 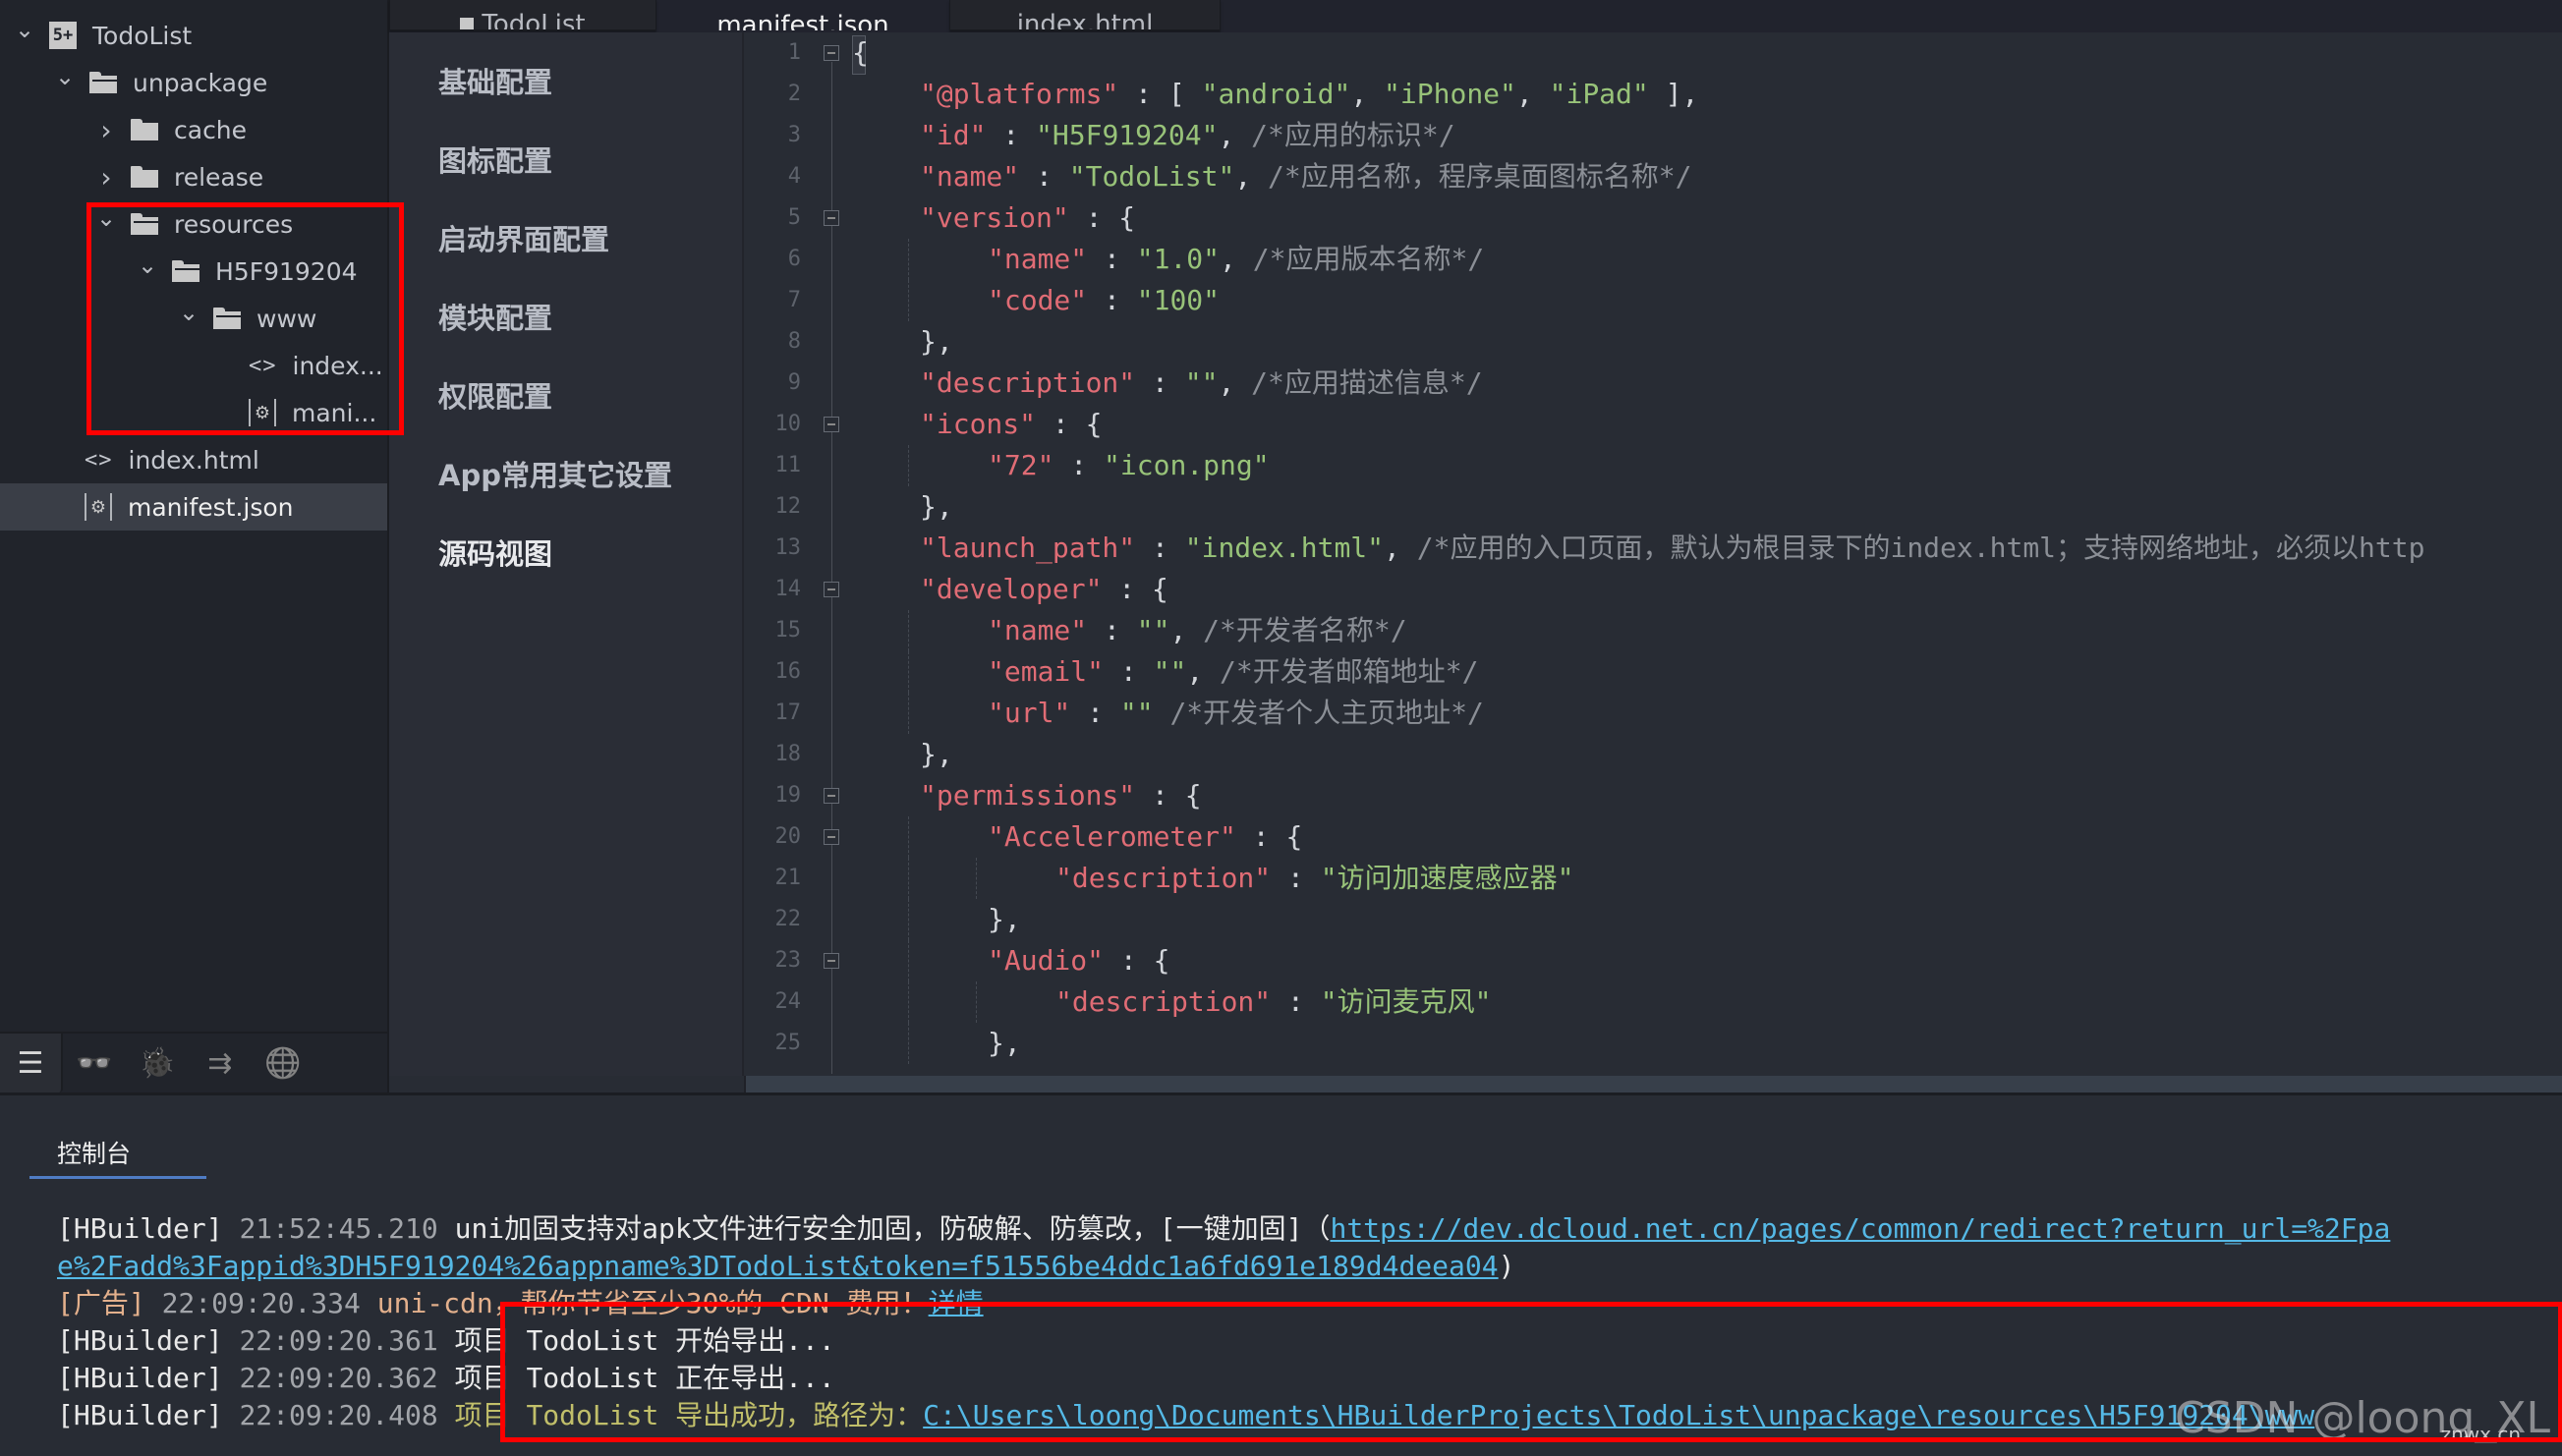 What do you see at coordinates (31, 1063) in the screenshot?
I see `project-manager-icon: ☰` at bounding box center [31, 1063].